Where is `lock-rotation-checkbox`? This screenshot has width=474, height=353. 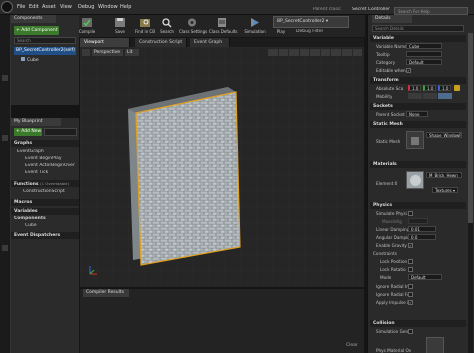
lock-rotation-checkbox is located at coordinates (410, 269).